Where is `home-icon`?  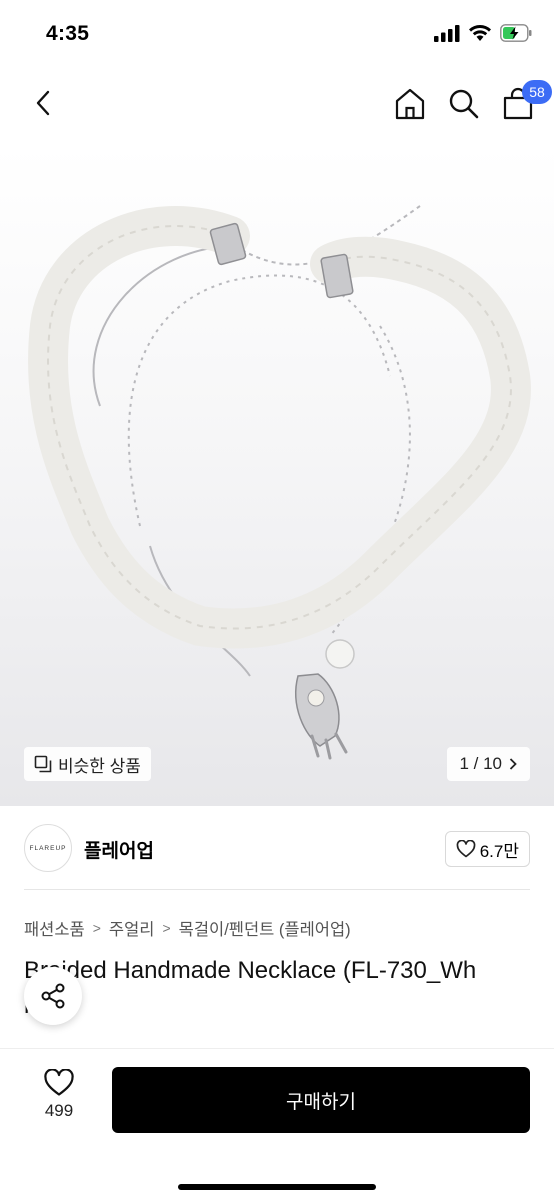
home-icon is located at coordinates (410, 104).